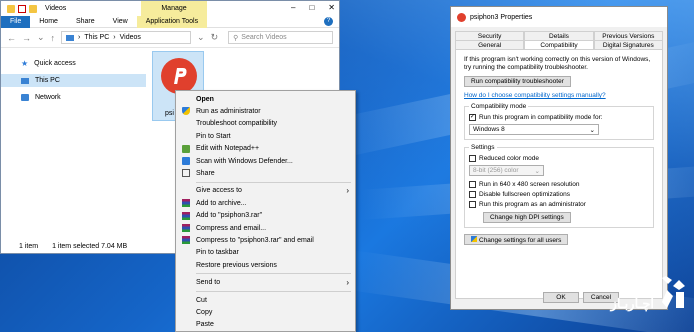 The width and height of the screenshot is (694, 332). I want to click on back-arrow-icon: ←, so click(11, 38).